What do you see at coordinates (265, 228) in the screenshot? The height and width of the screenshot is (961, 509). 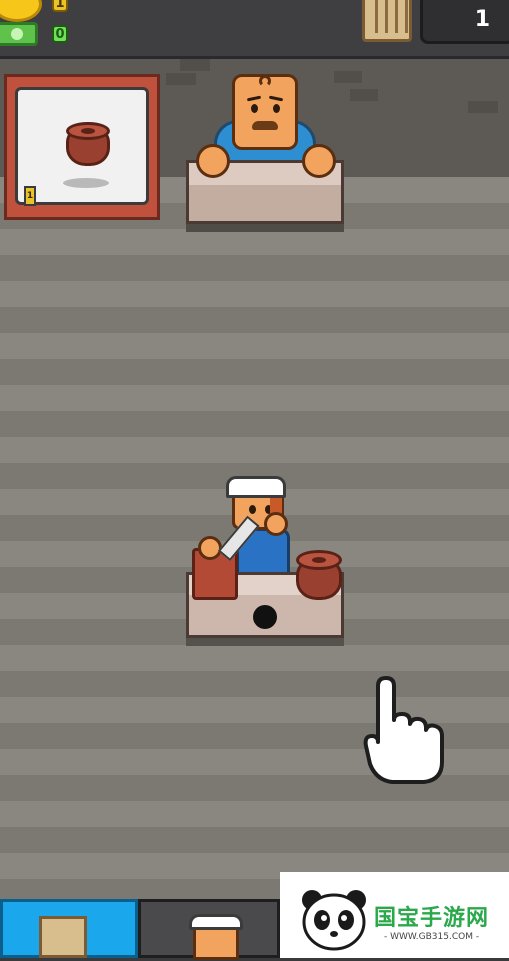 I see `counter-shadow` at bounding box center [265, 228].